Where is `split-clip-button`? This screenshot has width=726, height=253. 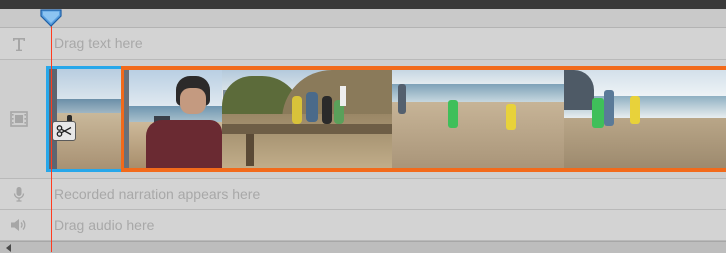 split-clip-button is located at coordinates (64, 131).